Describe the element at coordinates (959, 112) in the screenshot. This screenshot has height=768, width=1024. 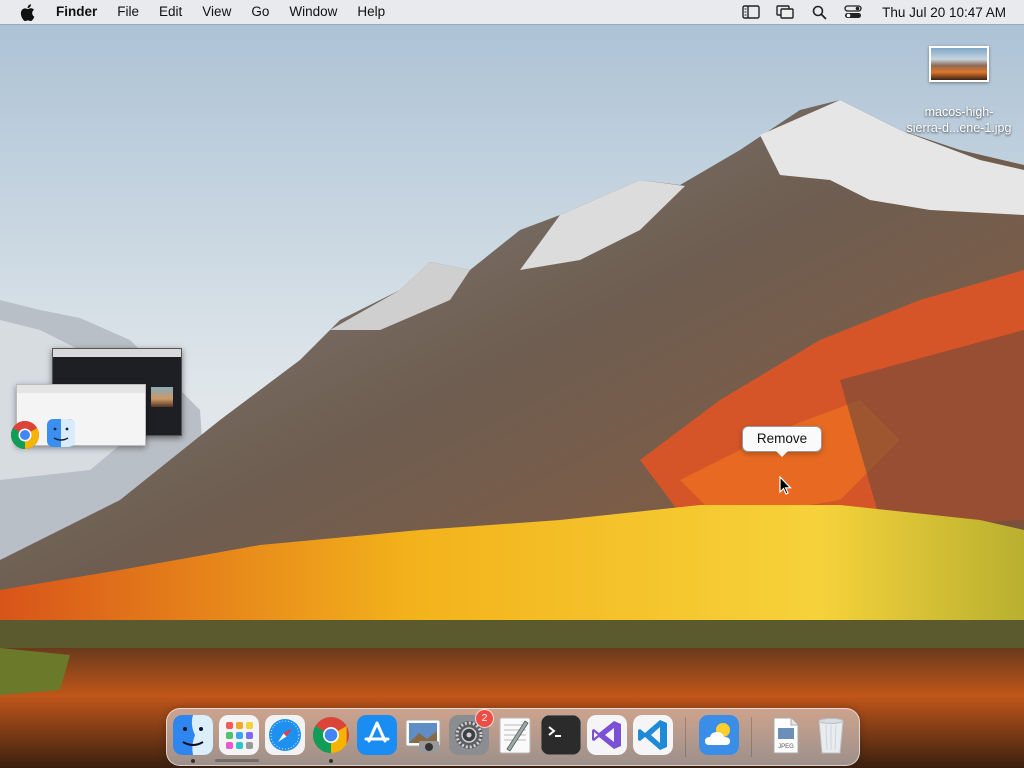
I see `desktop-file-name-line1: macos-high-` at that location.